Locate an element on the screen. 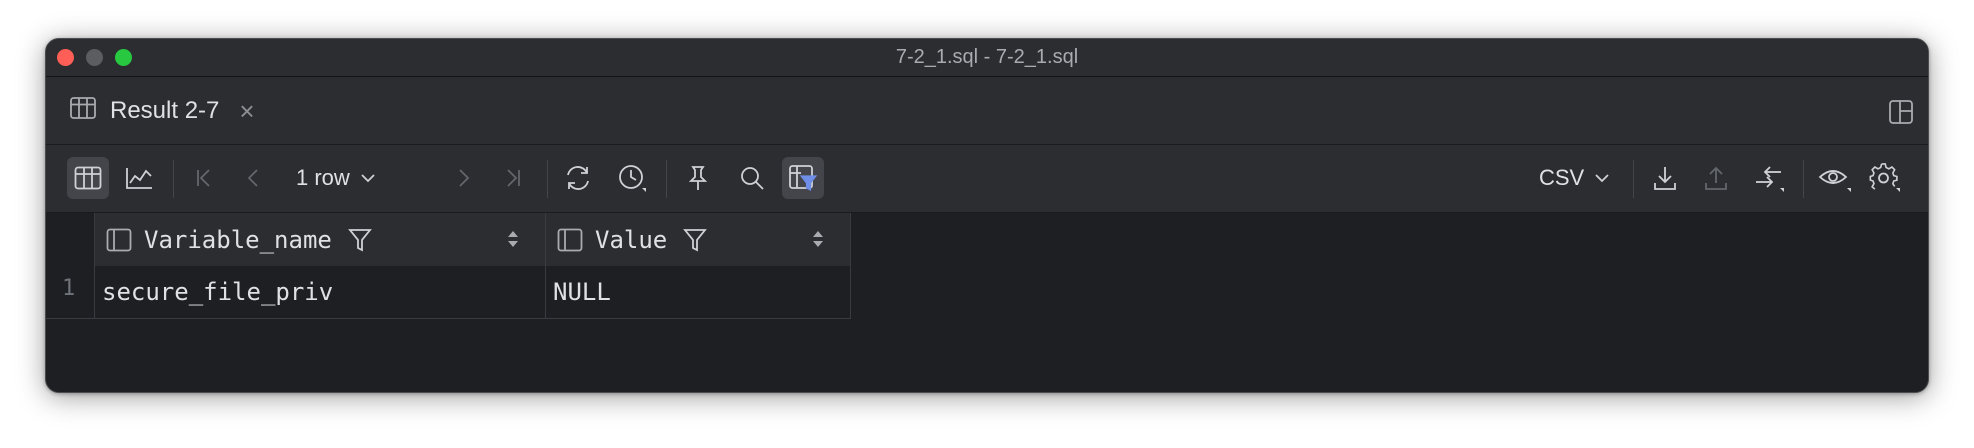 The height and width of the screenshot is (448, 1974). chevron-right-icon is located at coordinates (464, 178).